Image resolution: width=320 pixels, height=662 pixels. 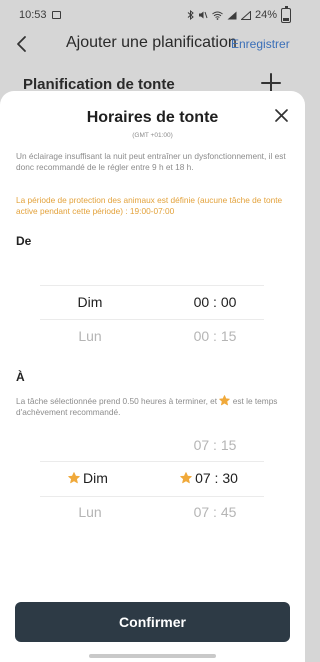 I want to click on status-left: 10:53, so click(x=40, y=15).